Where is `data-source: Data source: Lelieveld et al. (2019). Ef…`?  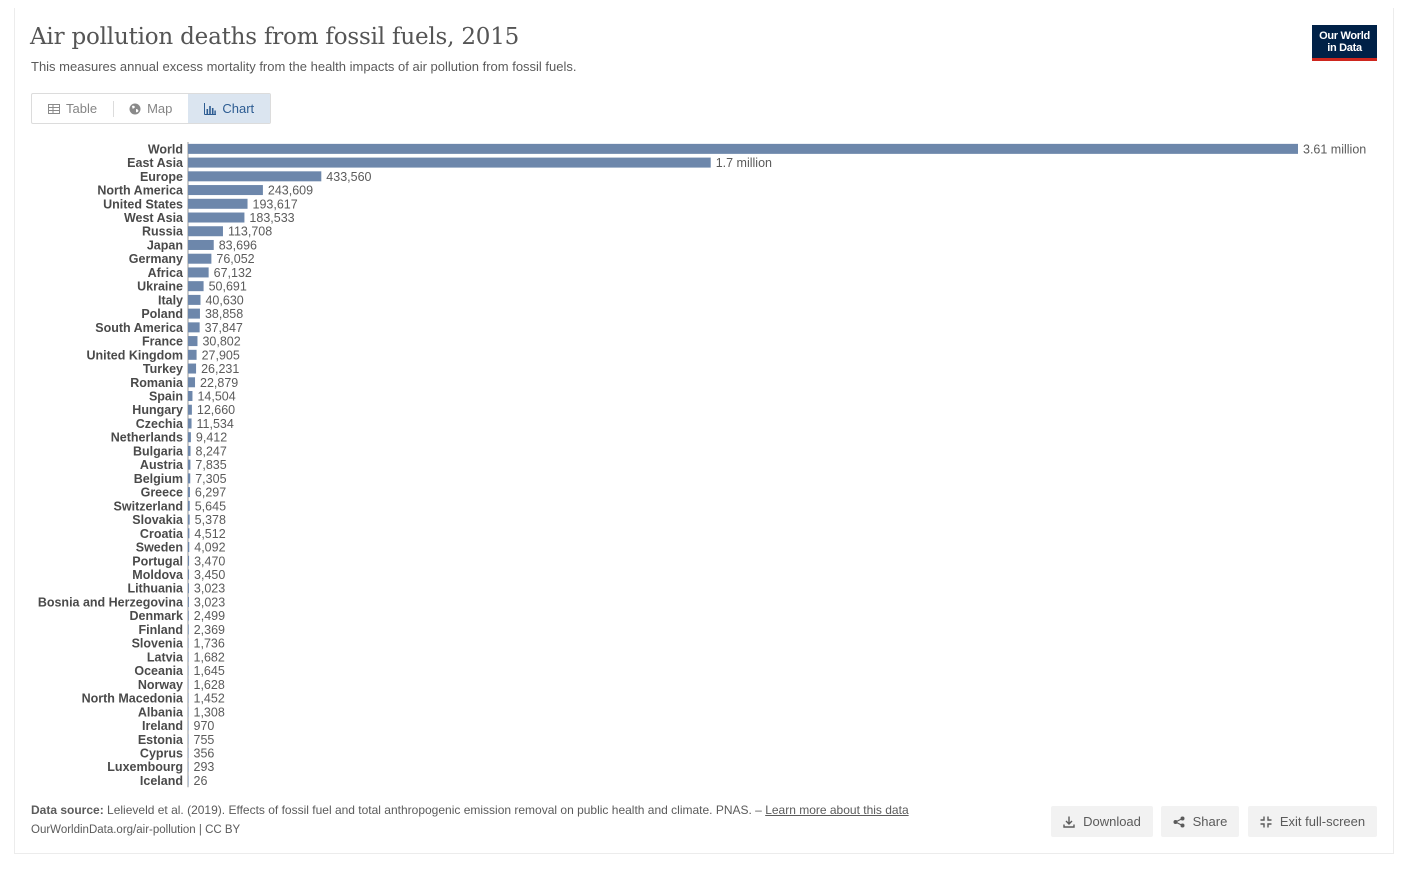 data-source: Data source: Lelieveld et al. (2019). Ef… is located at coordinates (470, 810).